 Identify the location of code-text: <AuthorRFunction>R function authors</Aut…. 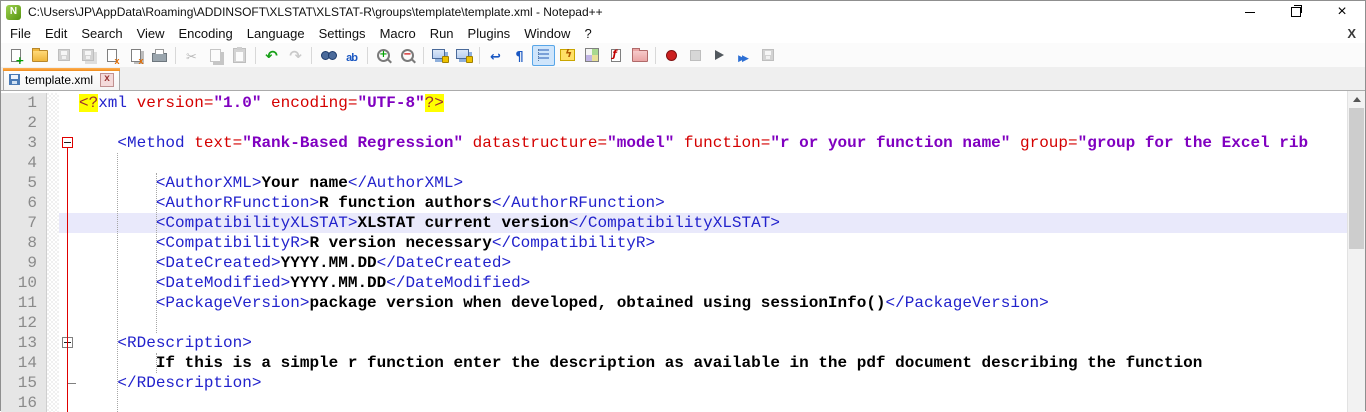
(720, 203).